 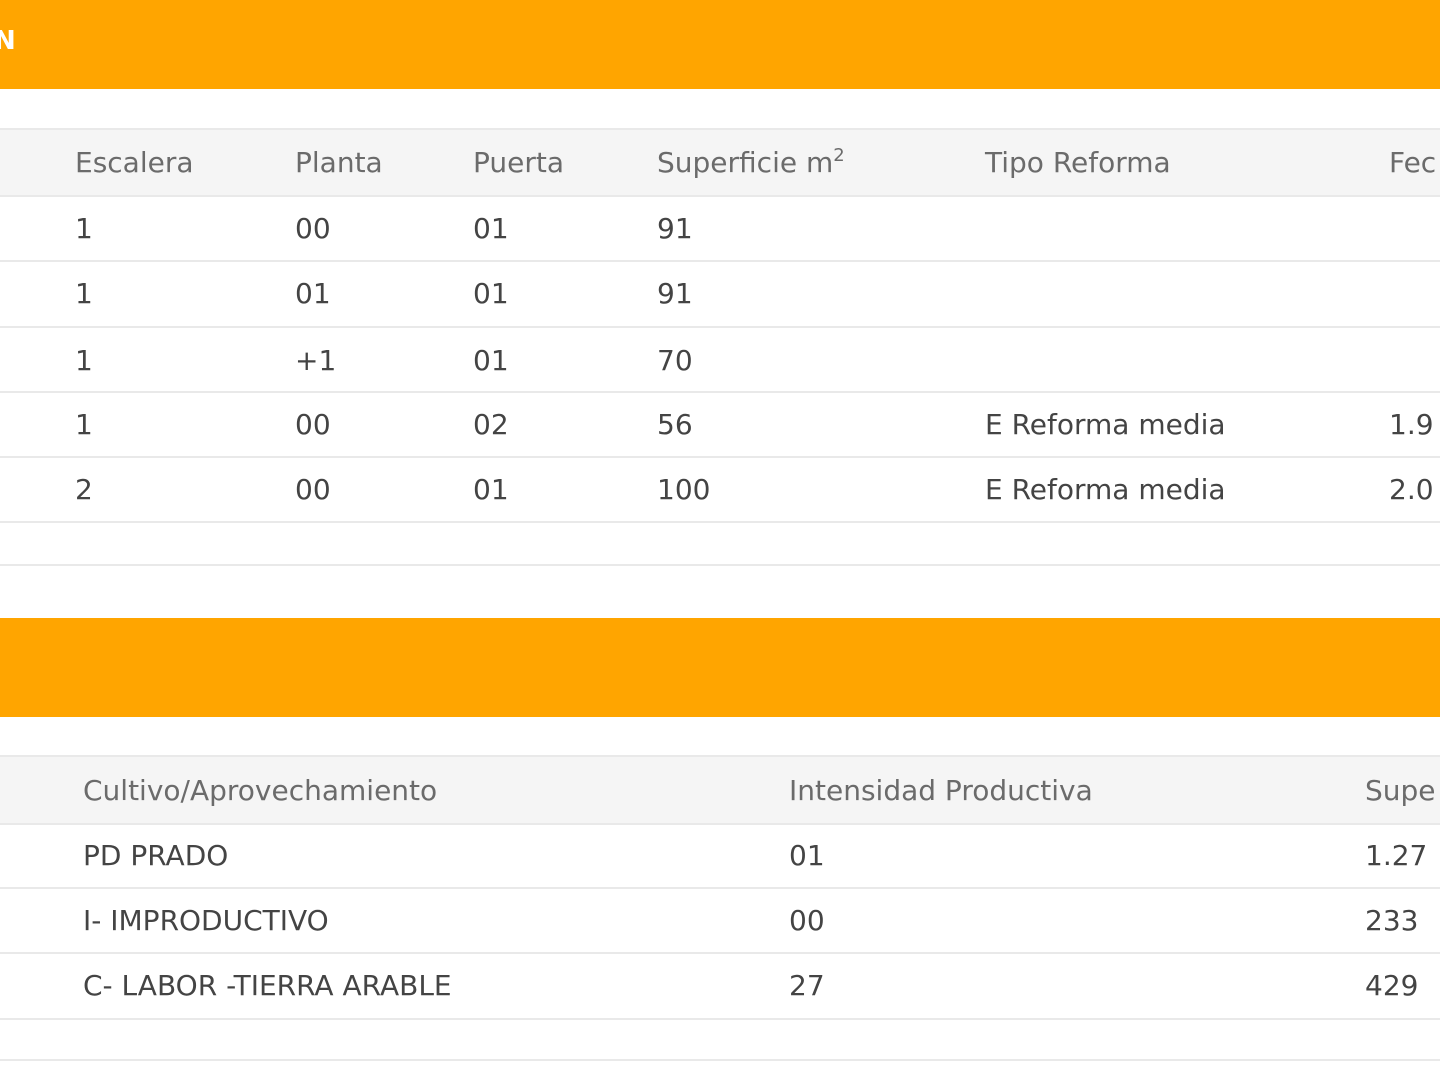 What do you see at coordinates (316, 360) in the screenshot?
I see `cell-planta: +1` at bounding box center [316, 360].